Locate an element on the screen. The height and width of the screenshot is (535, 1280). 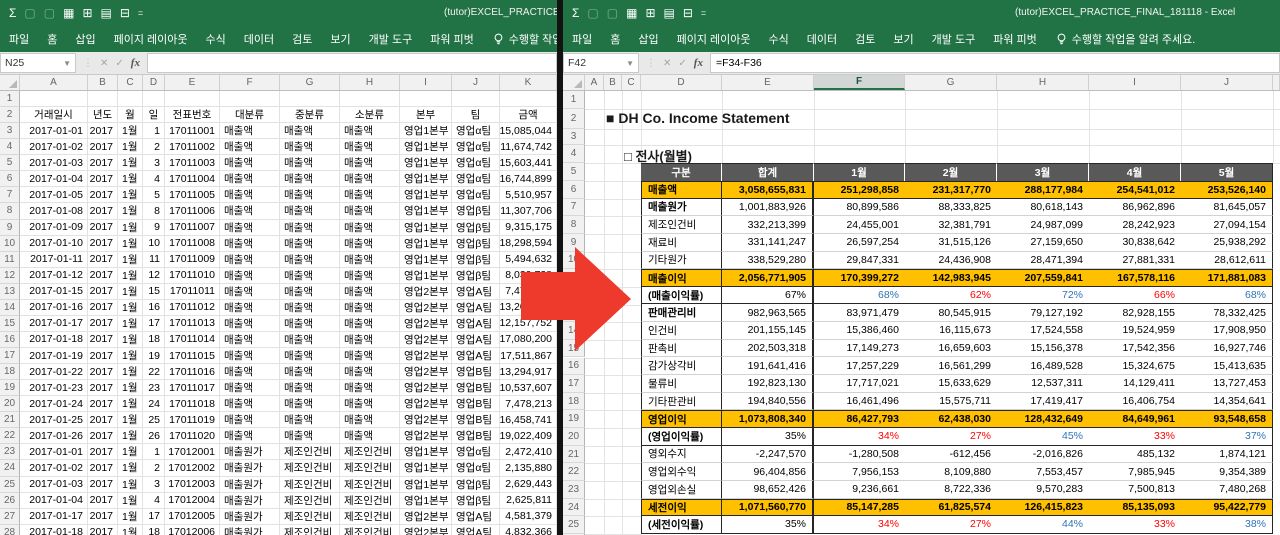
fbar-splitter: ⋮ is located at coordinates (88, 63).